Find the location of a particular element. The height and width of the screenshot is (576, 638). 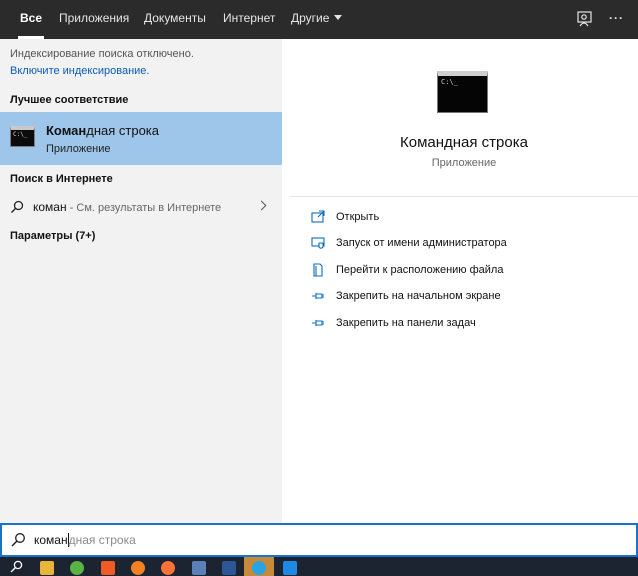

action-file-location: Перейти к расположению файла is located at coordinates (470, 271).